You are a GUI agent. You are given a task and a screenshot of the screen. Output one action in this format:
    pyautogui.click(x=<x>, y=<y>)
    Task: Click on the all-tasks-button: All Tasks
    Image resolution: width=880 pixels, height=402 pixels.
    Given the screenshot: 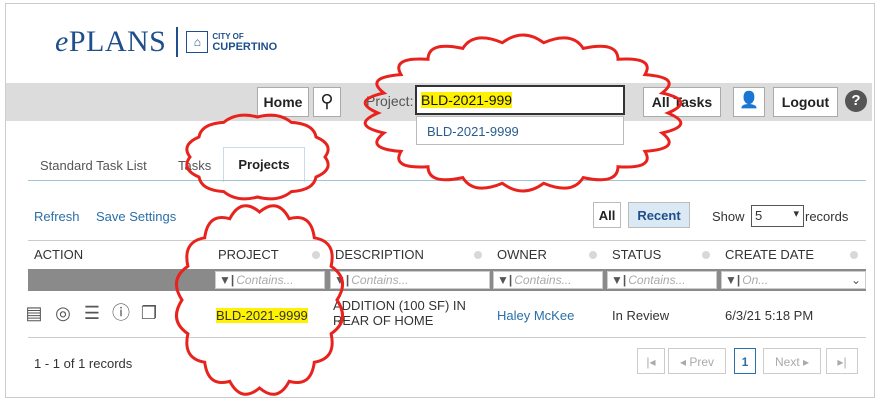 What is the action you would take?
    pyautogui.click(x=682, y=102)
    